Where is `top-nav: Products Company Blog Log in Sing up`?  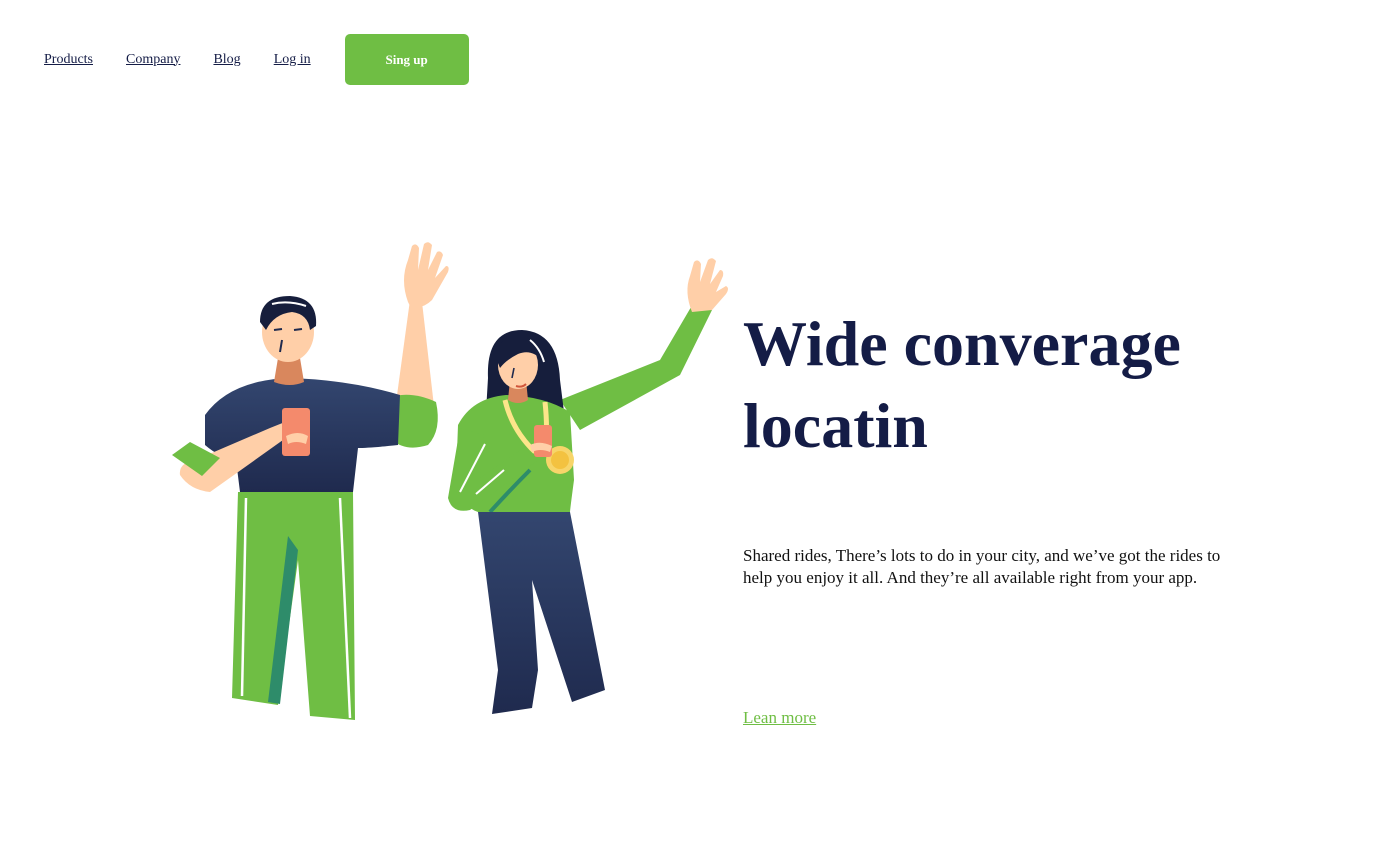
top-nav: Products Company Blog Log in Sing up is located at coordinates (256, 59).